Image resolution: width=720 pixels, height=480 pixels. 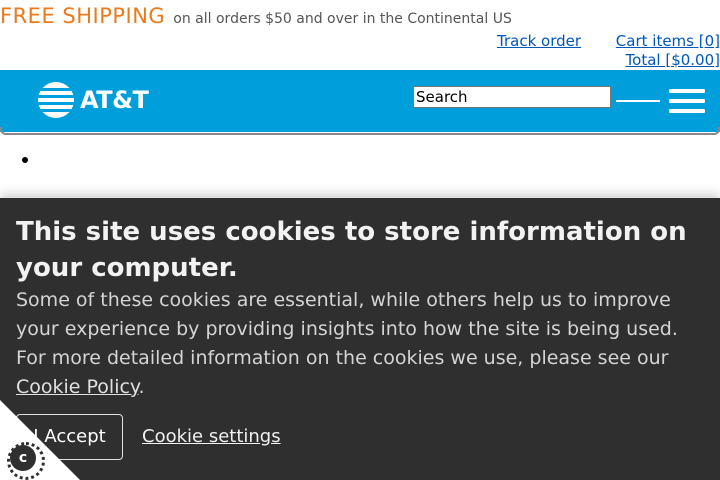 What do you see at coordinates (668, 60) in the screenshot?
I see `cart-total-link: Total [$0.00]` at bounding box center [668, 60].